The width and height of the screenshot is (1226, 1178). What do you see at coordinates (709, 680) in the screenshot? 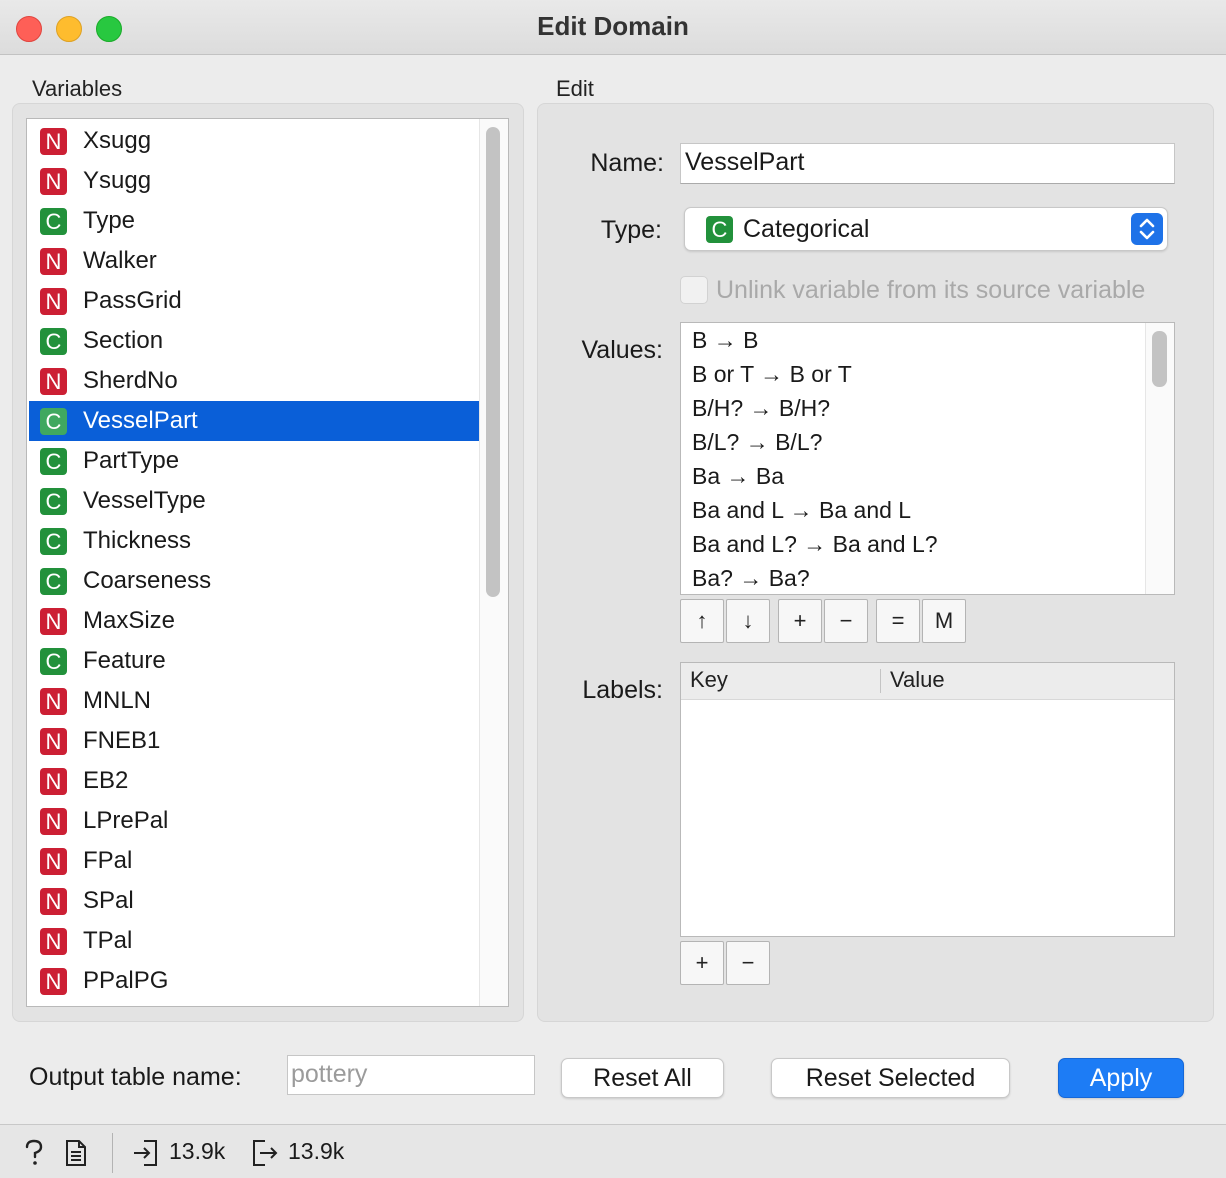
I see `key-column-header: Key` at bounding box center [709, 680].